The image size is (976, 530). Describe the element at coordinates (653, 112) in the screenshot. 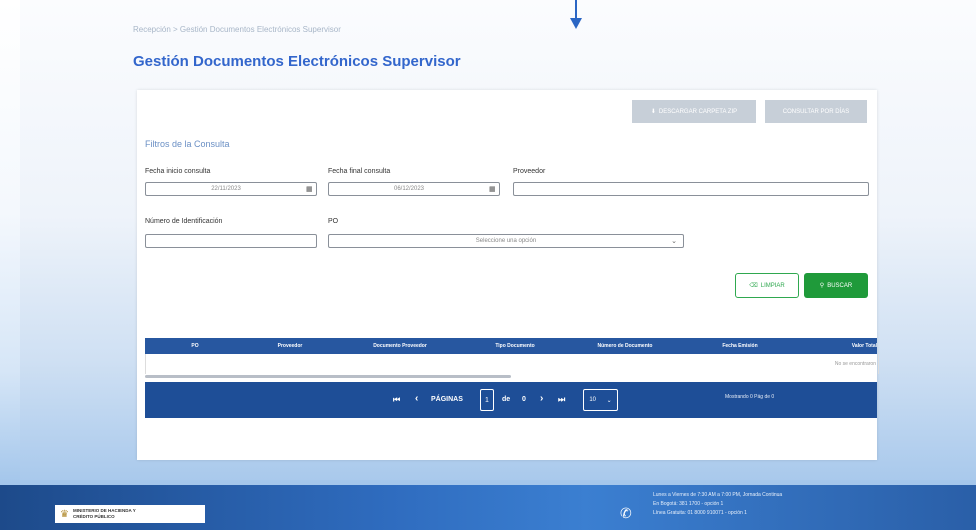

I see `download-icon: ⬇` at that location.